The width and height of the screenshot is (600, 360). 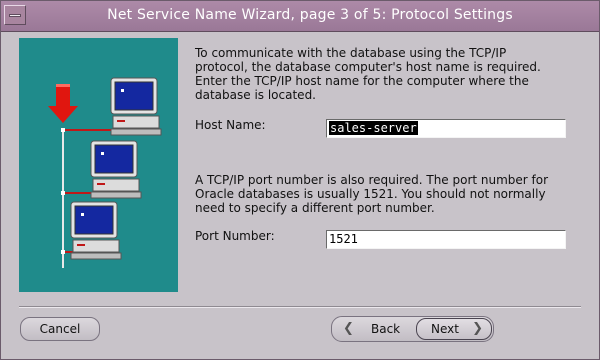 I want to click on port-number-value: 1521, so click(x=343, y=239).